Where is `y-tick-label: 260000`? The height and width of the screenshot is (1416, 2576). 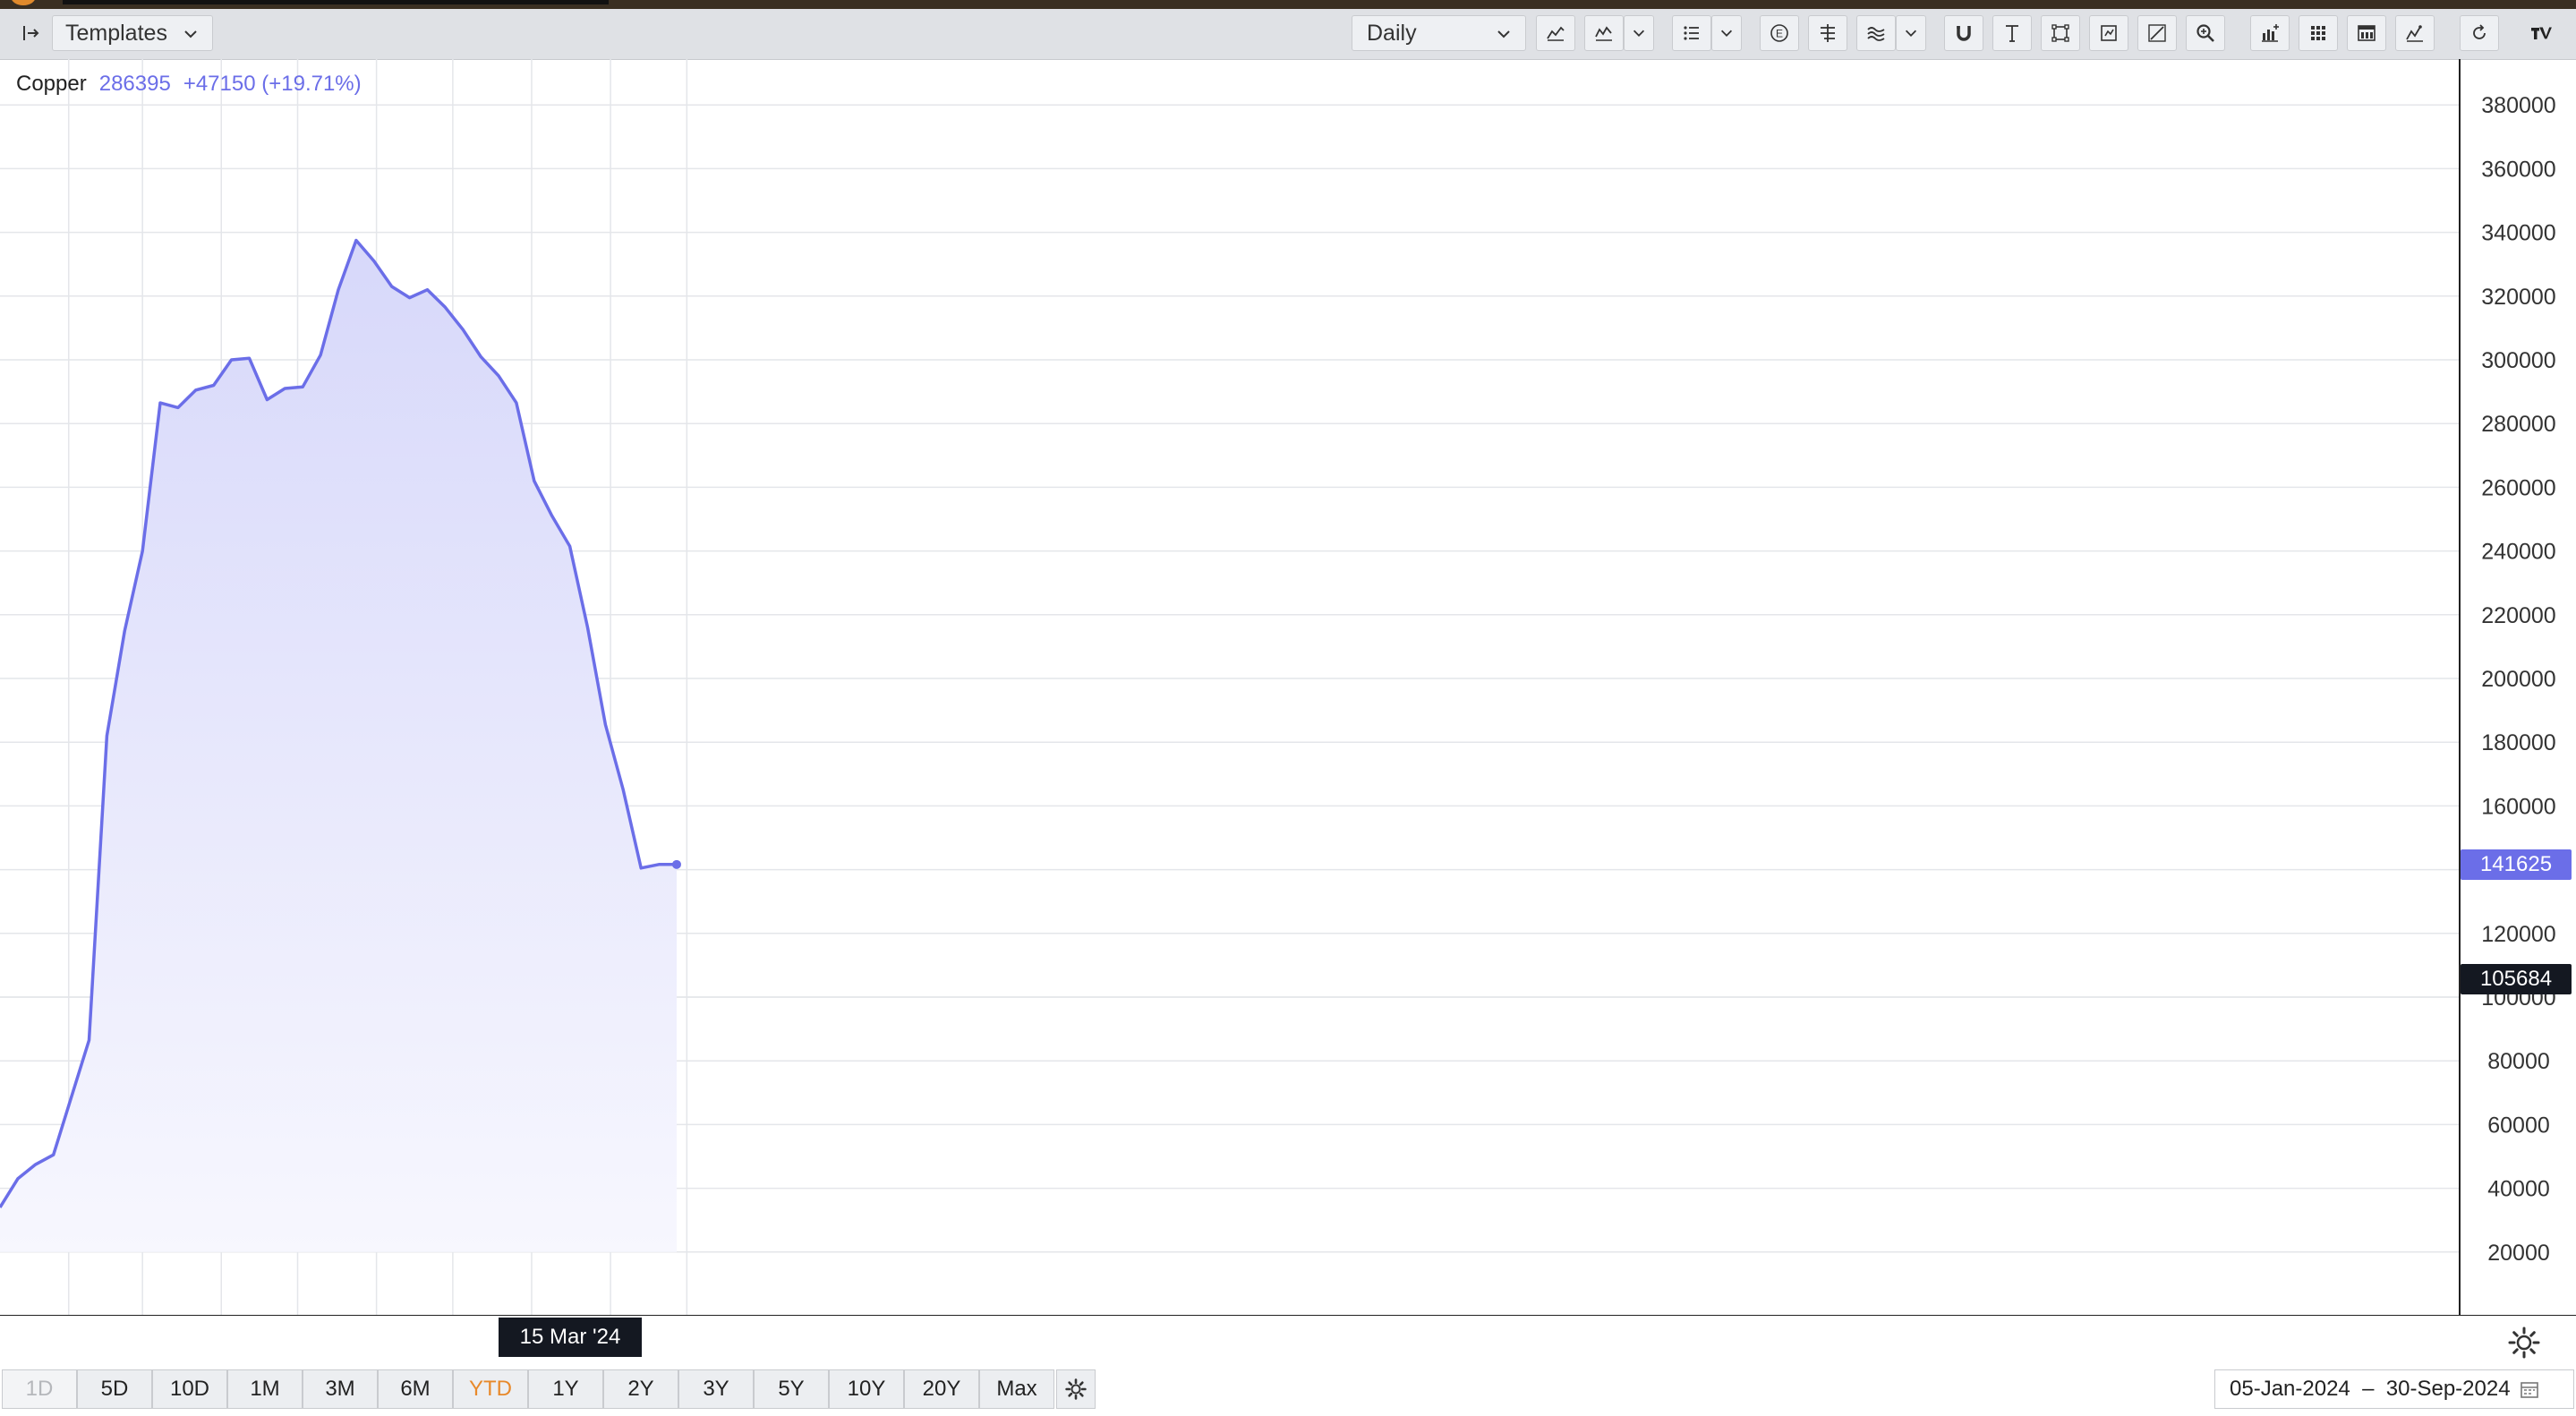 y-tick-label: 260000 is located at coordinates (2518, 488).